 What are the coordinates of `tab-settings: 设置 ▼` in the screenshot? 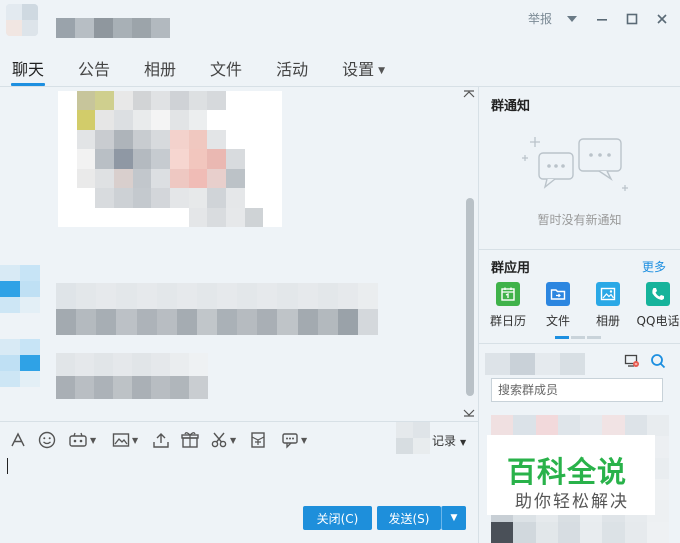 It's located at (363, 68).